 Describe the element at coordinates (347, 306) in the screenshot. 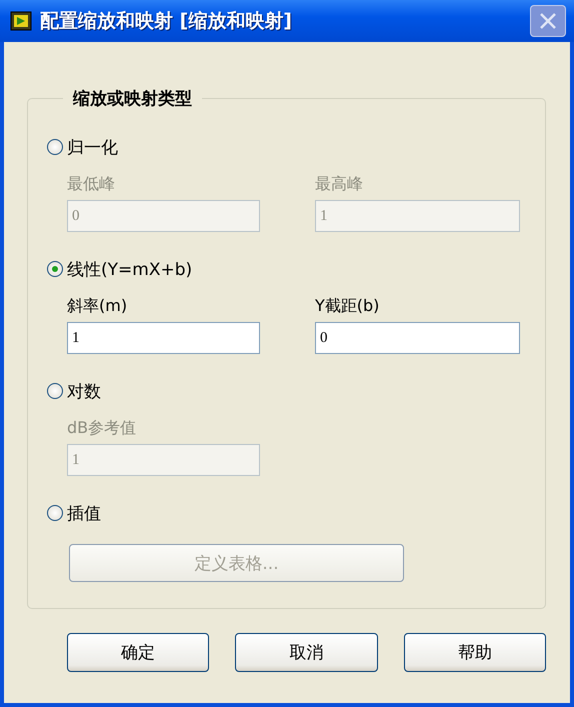

I see `field-label: Y截距(b)` at that location.